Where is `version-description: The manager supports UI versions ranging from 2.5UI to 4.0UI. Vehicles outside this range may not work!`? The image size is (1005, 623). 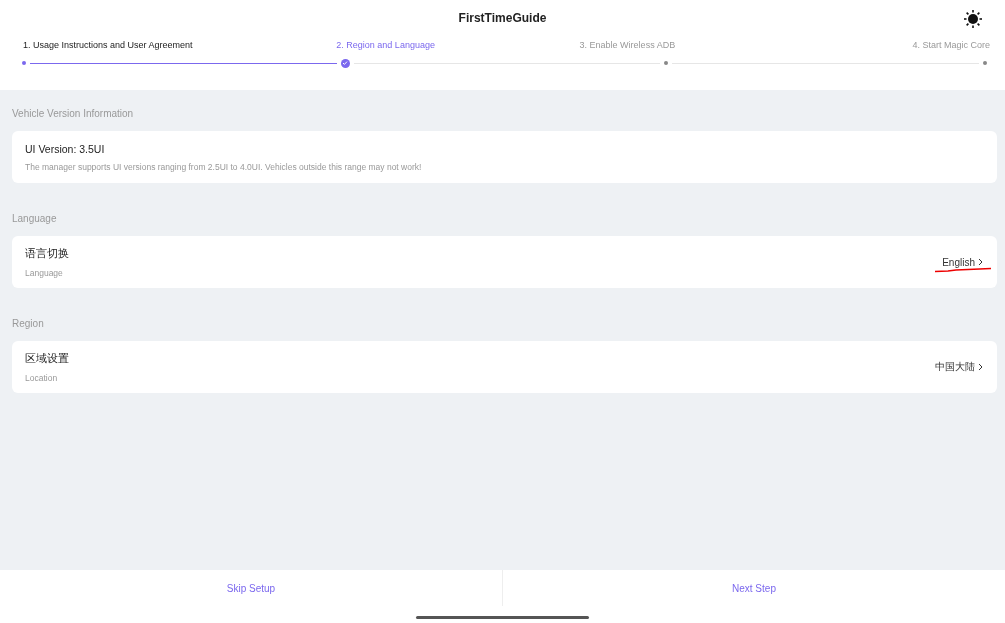 version-description: The manager supports UI versions ranging from 2.5UI to 4.0UI. Vehicles outside this range may not work! is located at coordinates (223, 166).